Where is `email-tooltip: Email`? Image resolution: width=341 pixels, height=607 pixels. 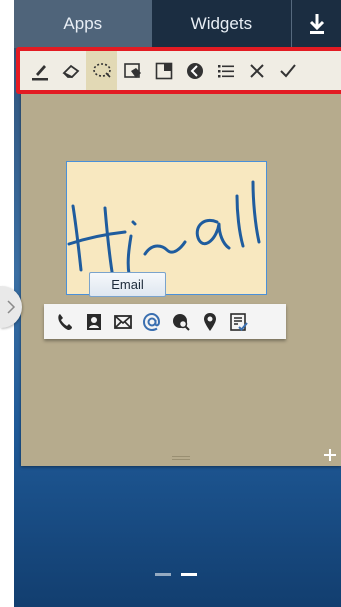 email-tooltip: Email is located at coordinates (127, 284).